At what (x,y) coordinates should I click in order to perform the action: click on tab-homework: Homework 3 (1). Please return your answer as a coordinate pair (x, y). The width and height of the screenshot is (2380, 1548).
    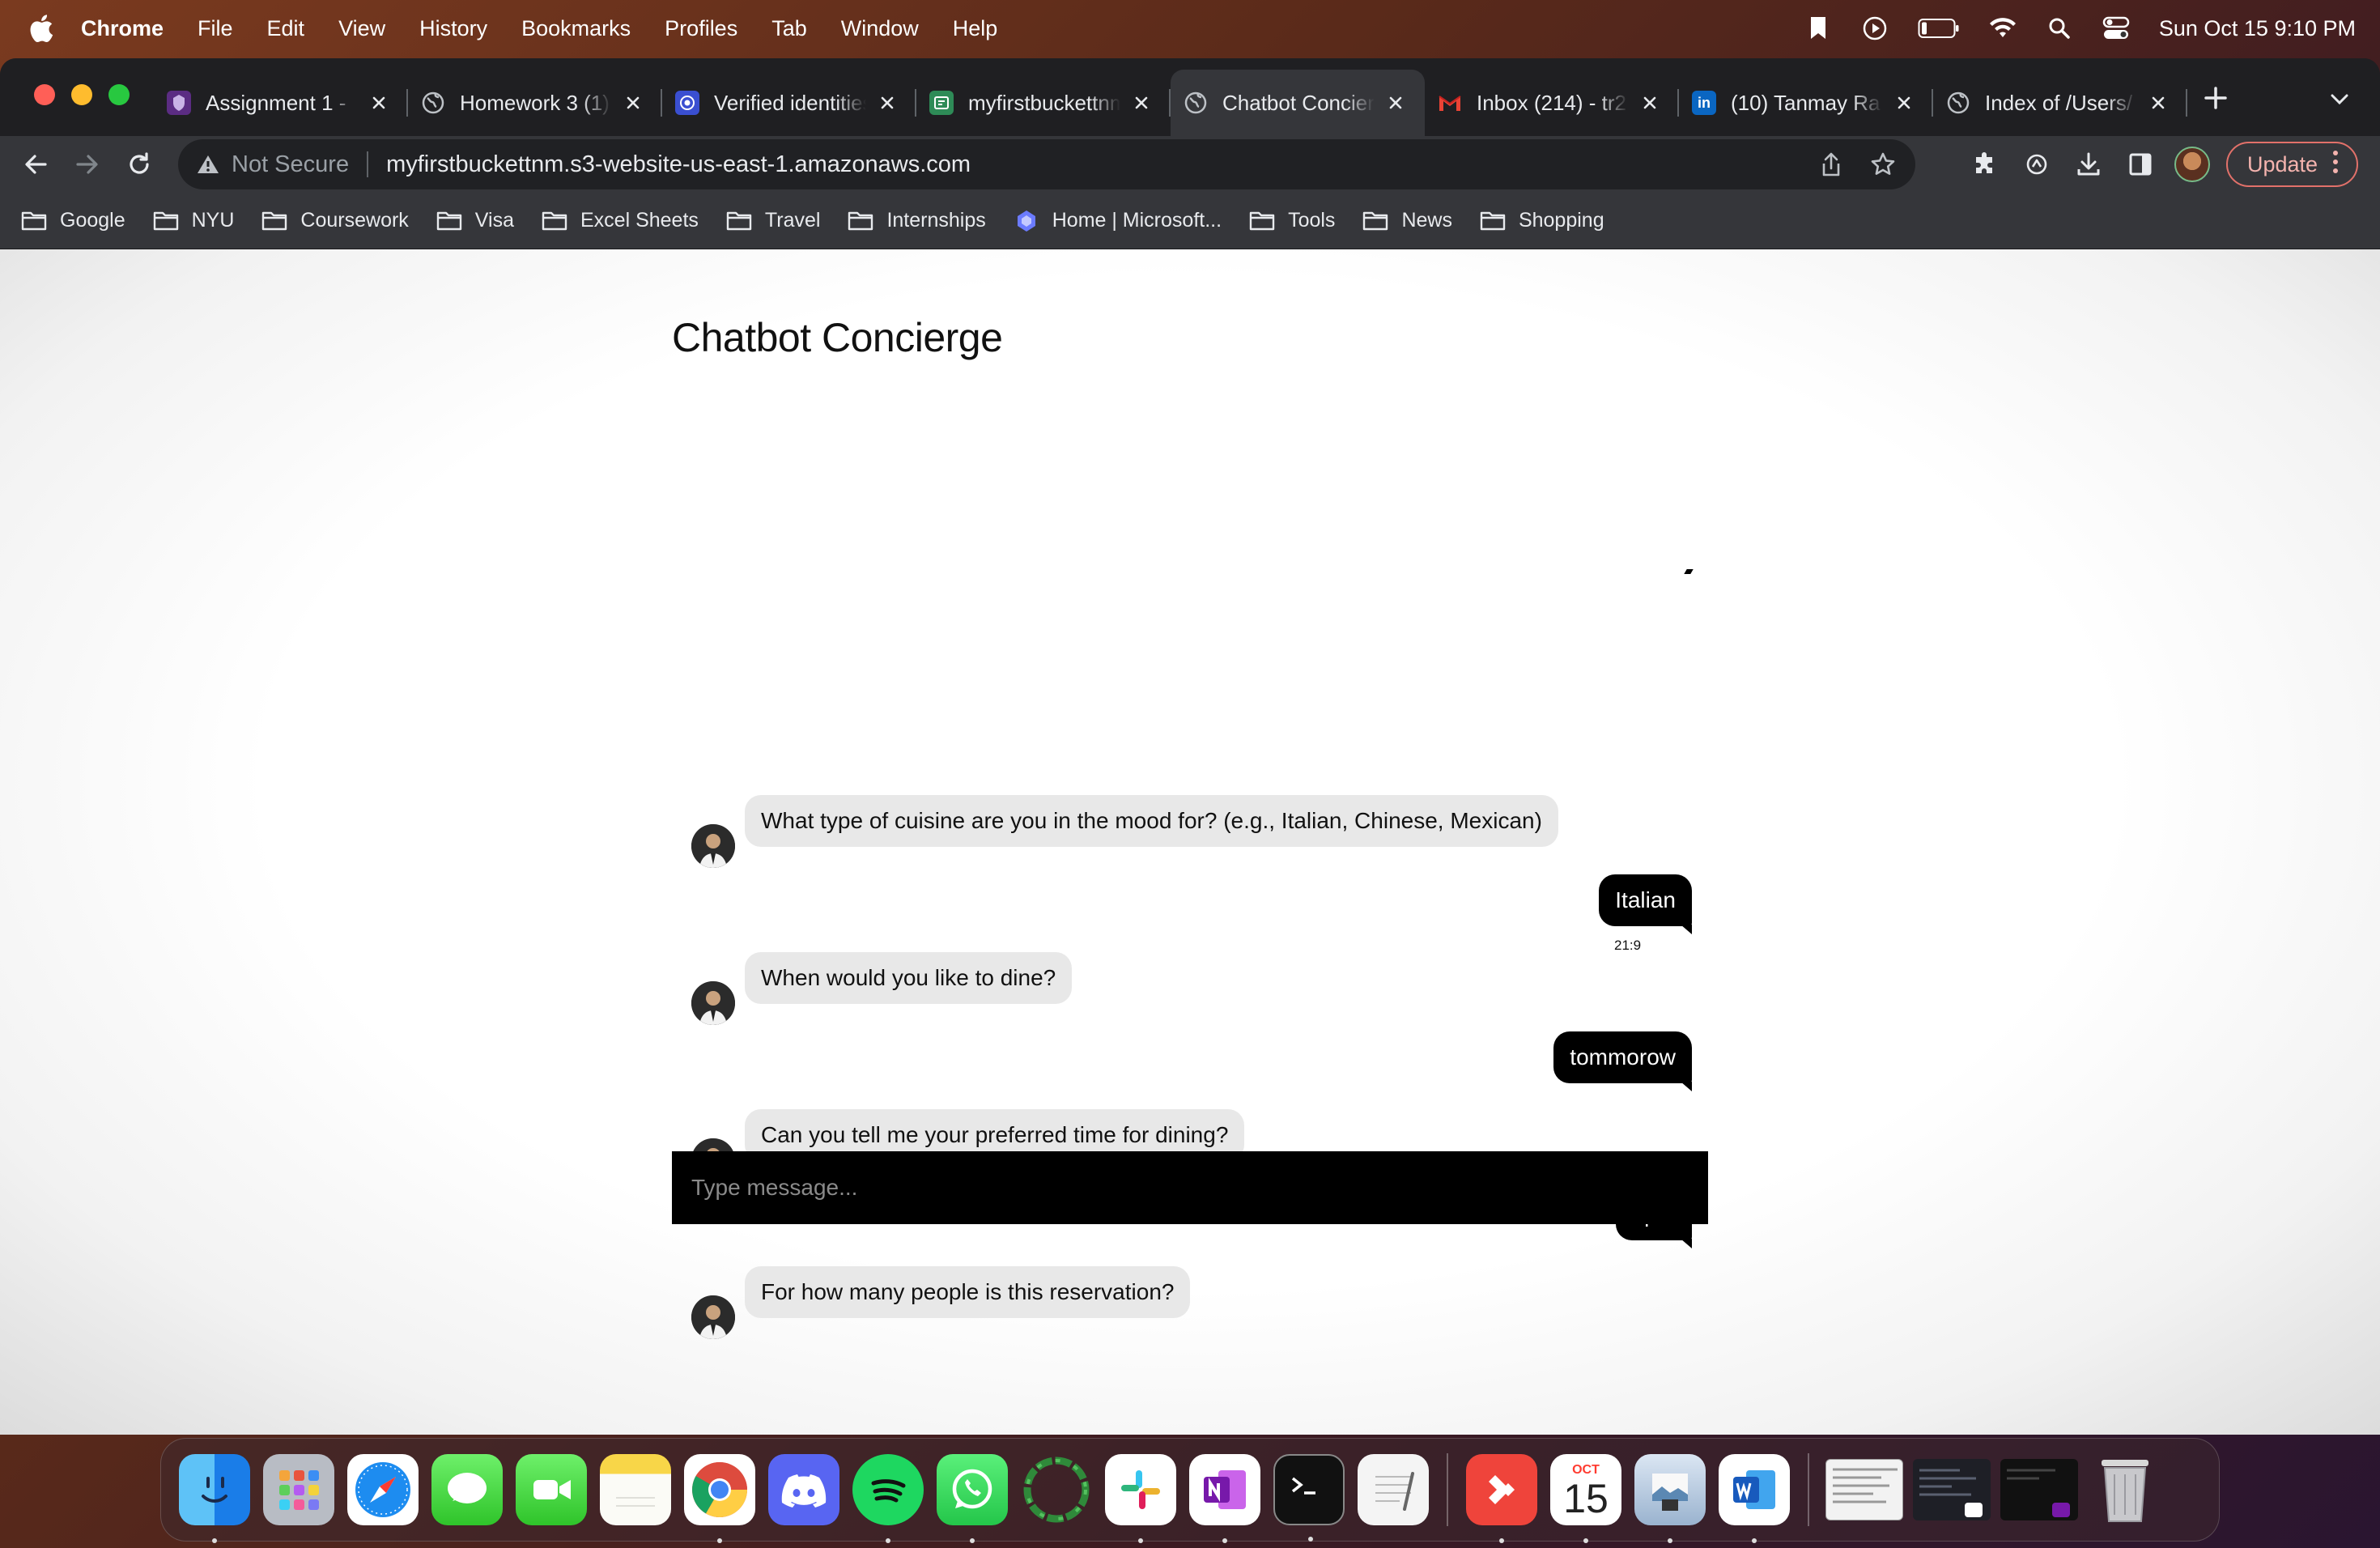
    Looking at the image, I should click on (535, 103).